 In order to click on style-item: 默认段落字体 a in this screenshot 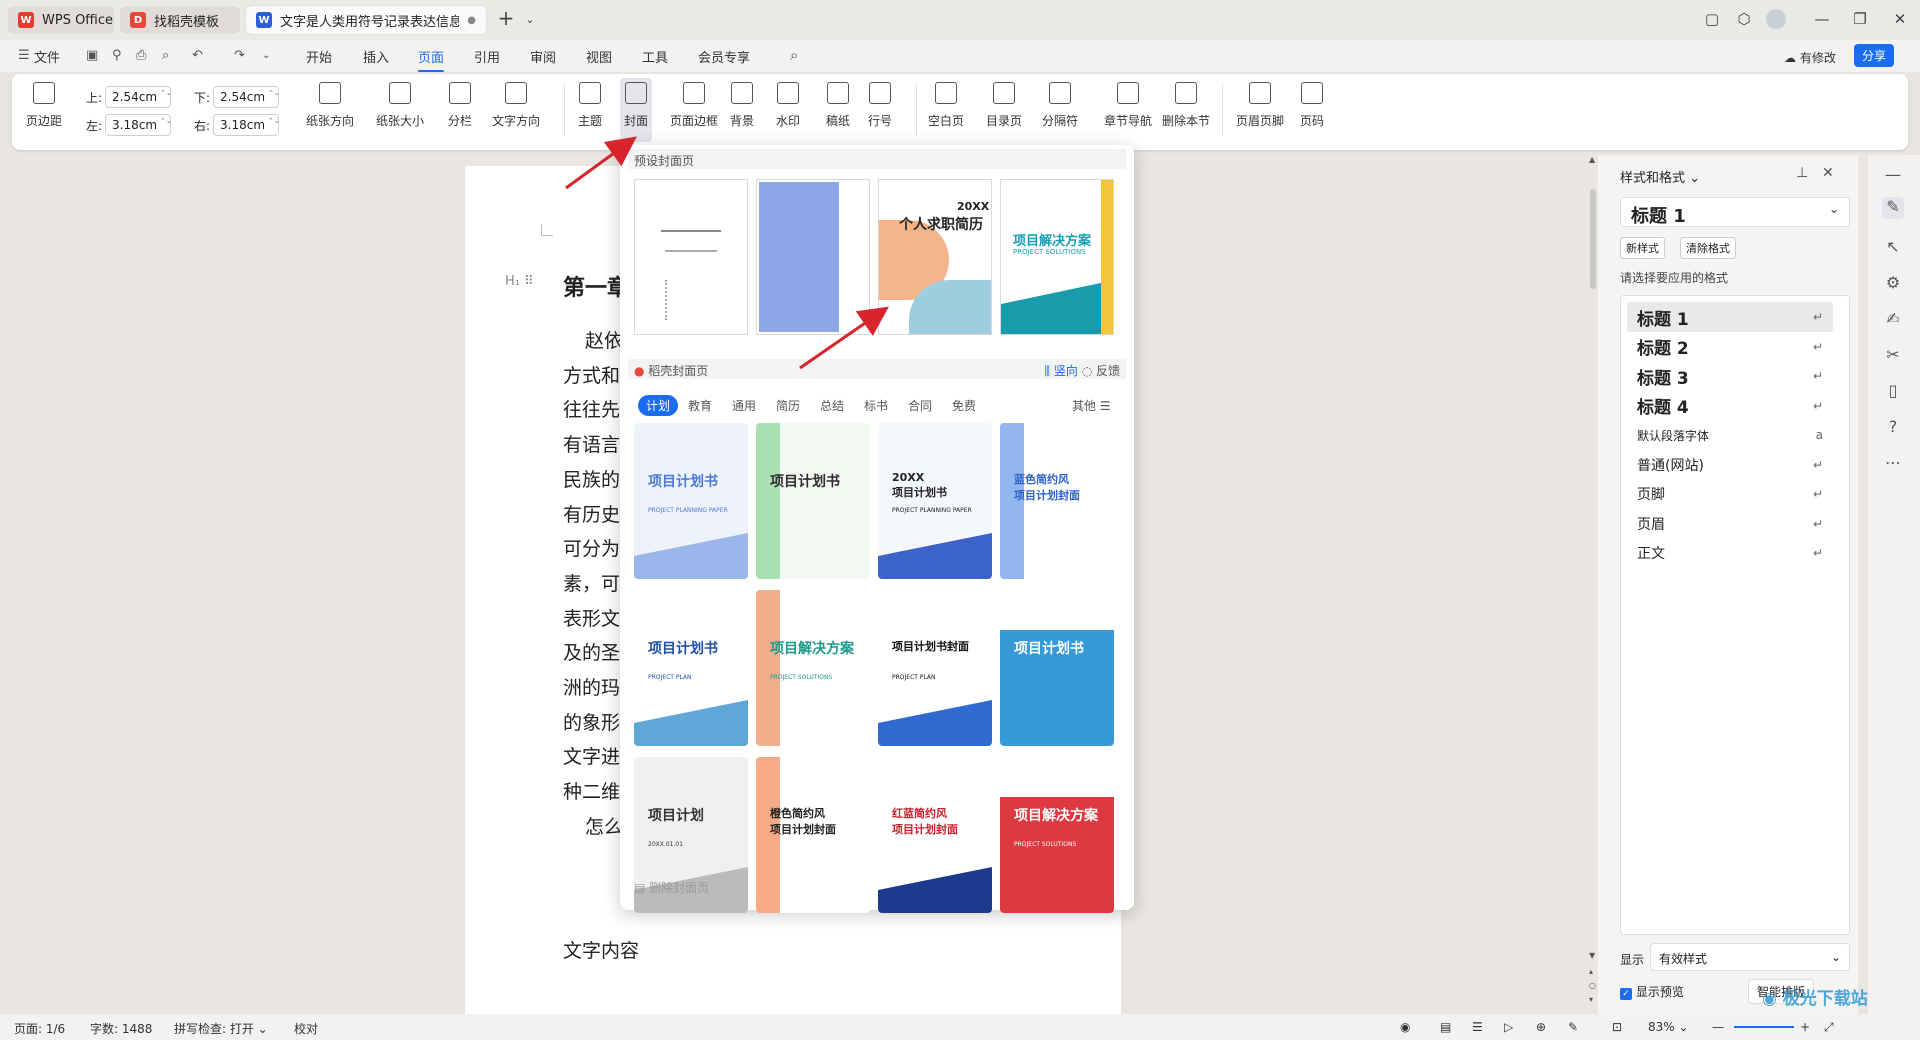, I will do `click(1730, 435)`.